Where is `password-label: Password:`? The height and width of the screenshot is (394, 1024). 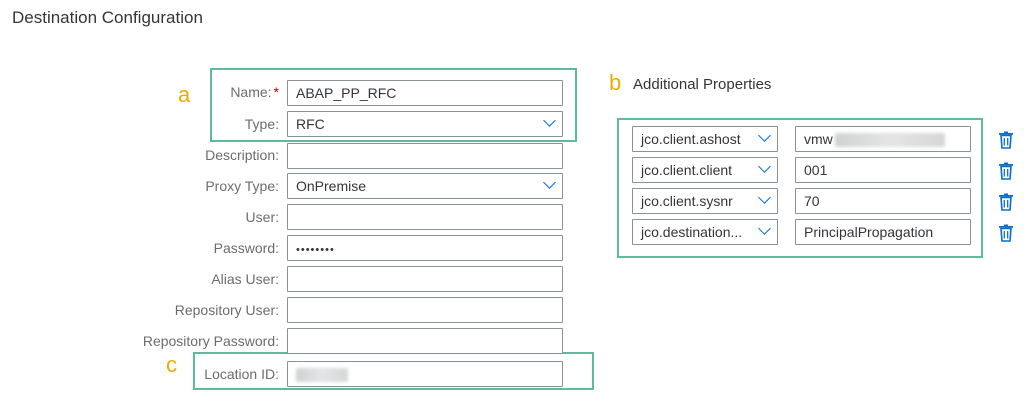 password-label: Password: is located at coordinates (246, 248).